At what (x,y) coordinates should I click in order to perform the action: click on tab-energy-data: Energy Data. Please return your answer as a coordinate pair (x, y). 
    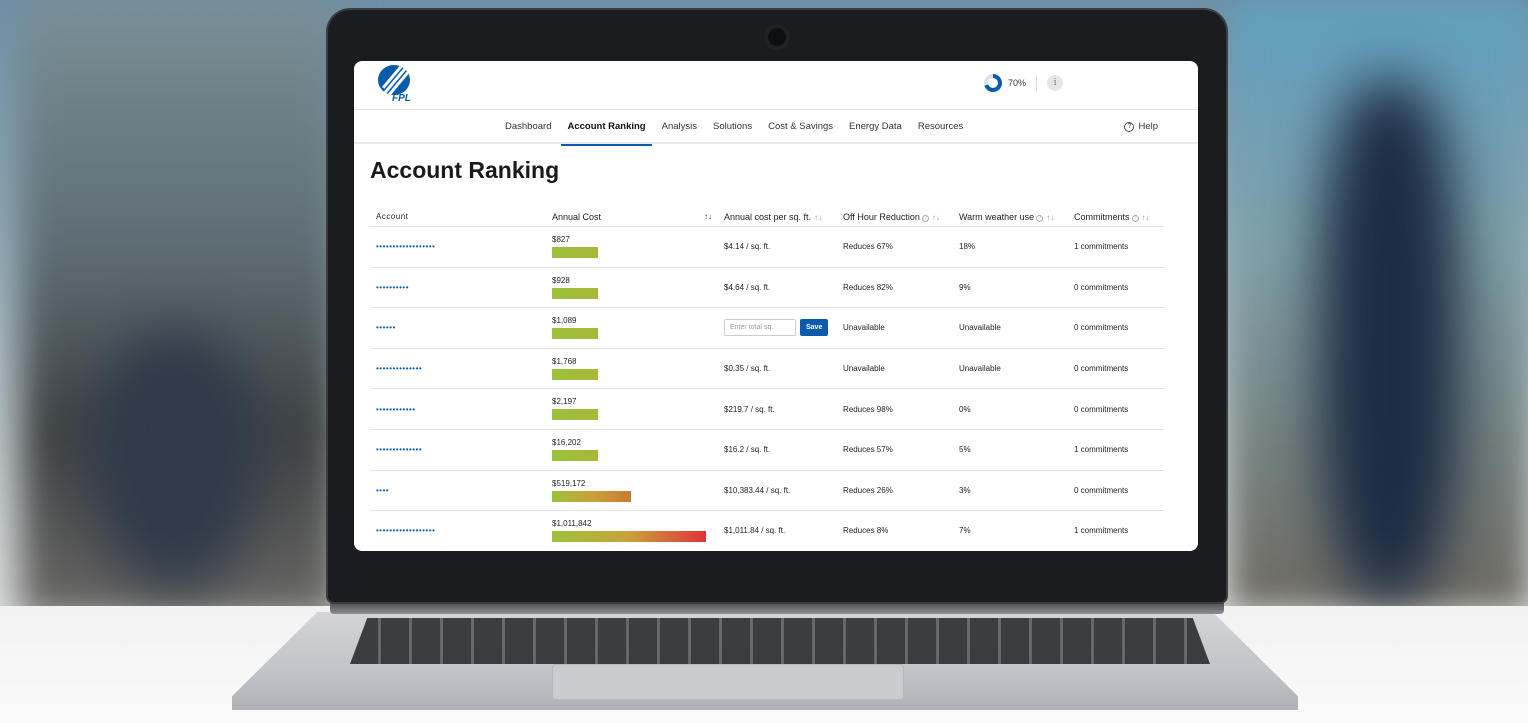
    Looking at the image, I should click on (875, 127).